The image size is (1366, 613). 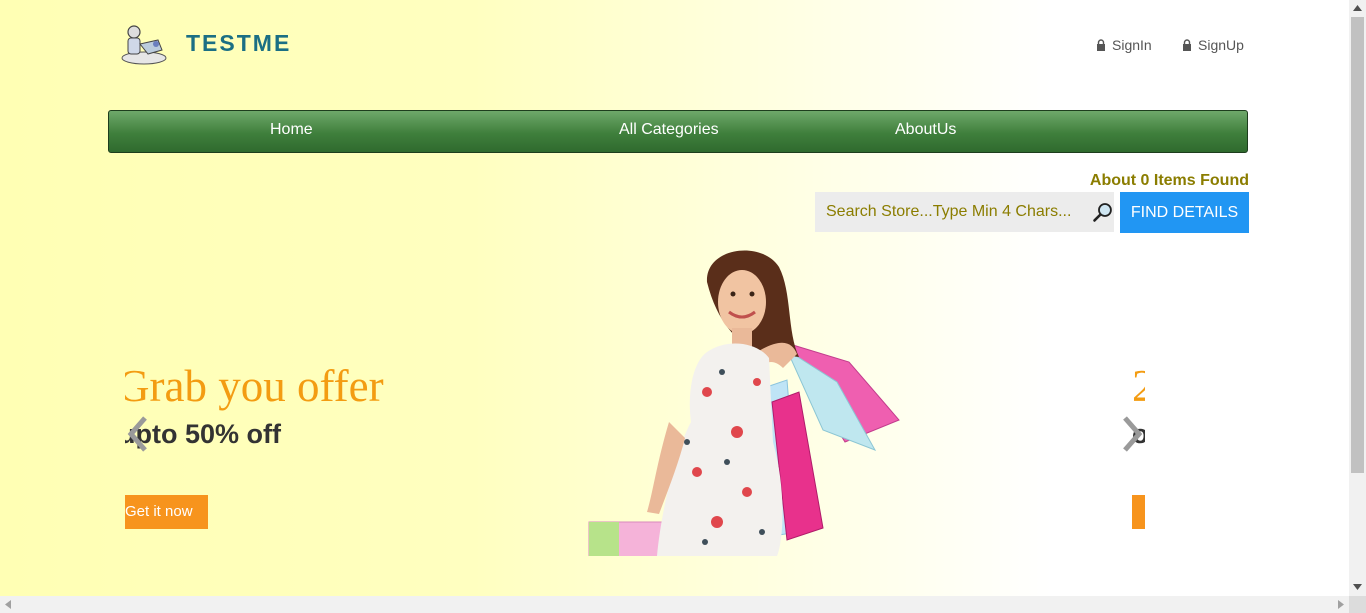 I want to click on scroll-left-icon, so click(x=8, y=604).